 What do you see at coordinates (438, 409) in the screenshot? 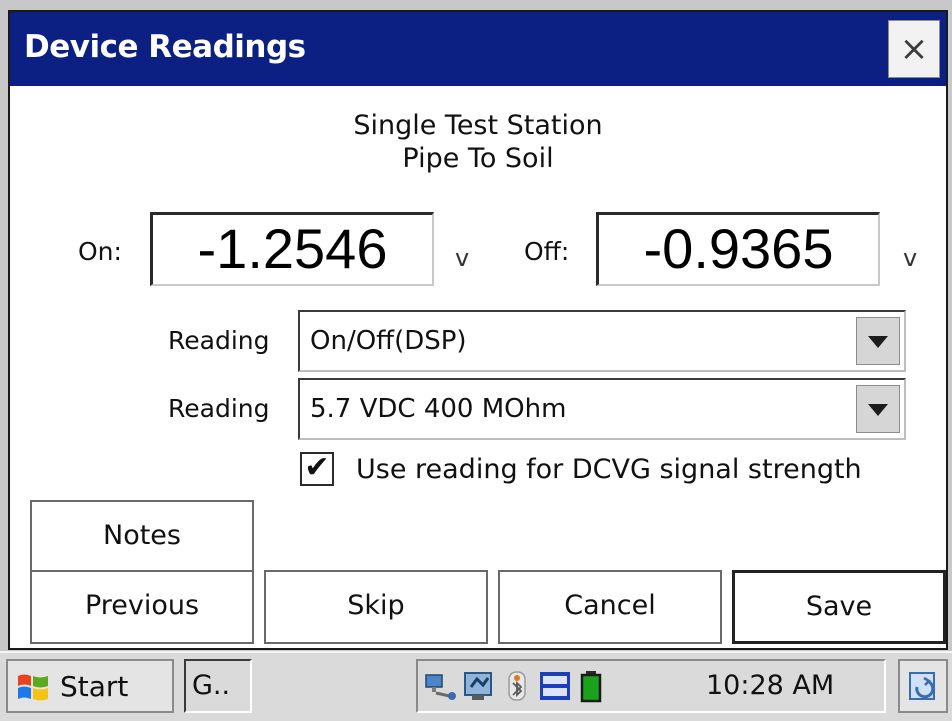
I see `reading-range-value: 5.7 VDC 400 MOhm` at bounding box center [438, 409].